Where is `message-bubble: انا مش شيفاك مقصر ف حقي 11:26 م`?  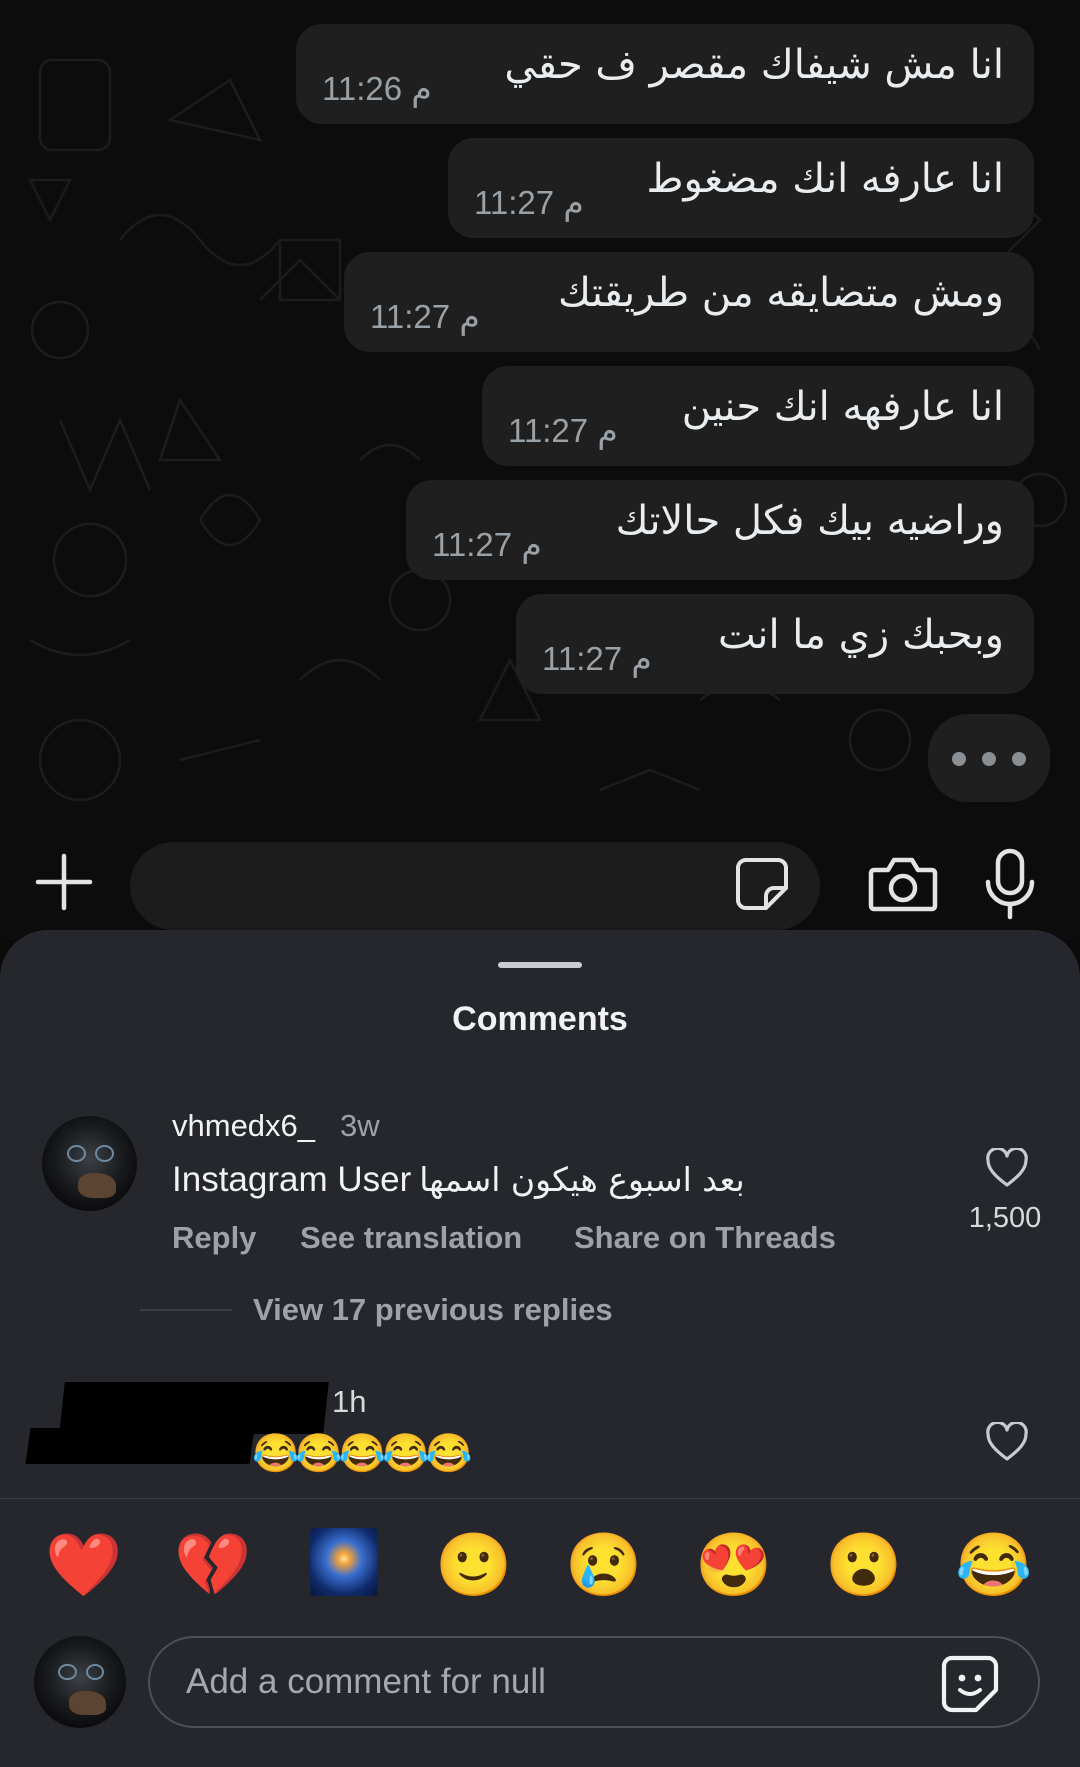 message-bubble: انا مش شيفاك مقصر ف حقي 11:26 م is located at coordinates (665, 74).